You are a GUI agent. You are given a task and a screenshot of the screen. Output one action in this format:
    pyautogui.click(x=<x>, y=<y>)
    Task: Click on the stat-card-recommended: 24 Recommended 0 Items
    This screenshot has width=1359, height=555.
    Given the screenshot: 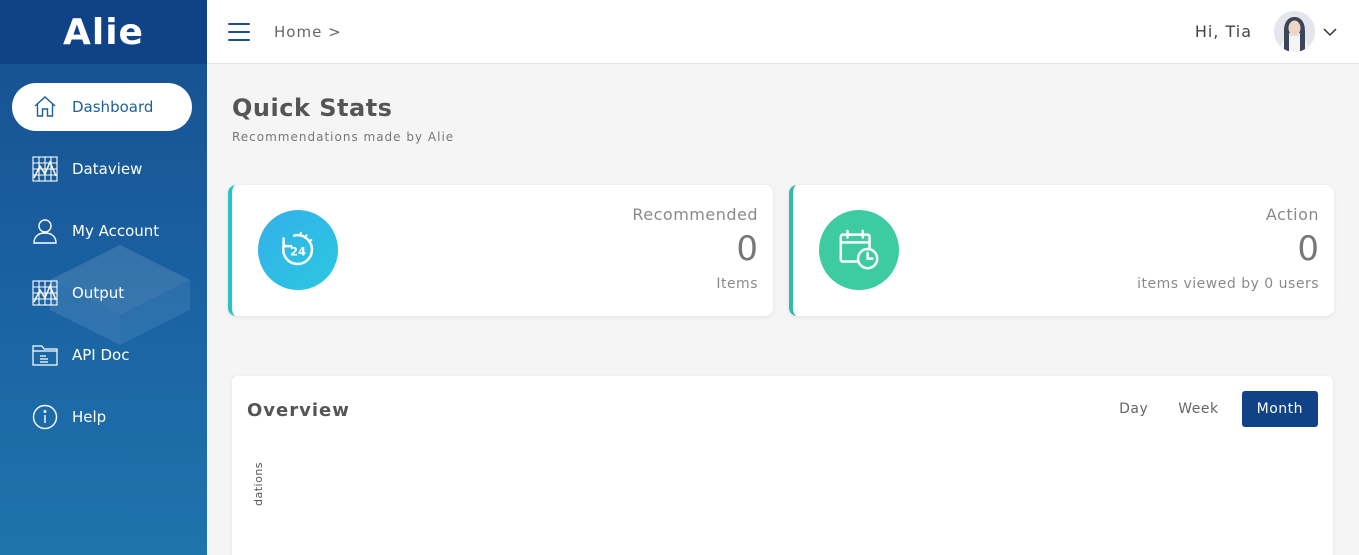 What is the action you would take?
    pyautogui.click(x=500, y=250)
    